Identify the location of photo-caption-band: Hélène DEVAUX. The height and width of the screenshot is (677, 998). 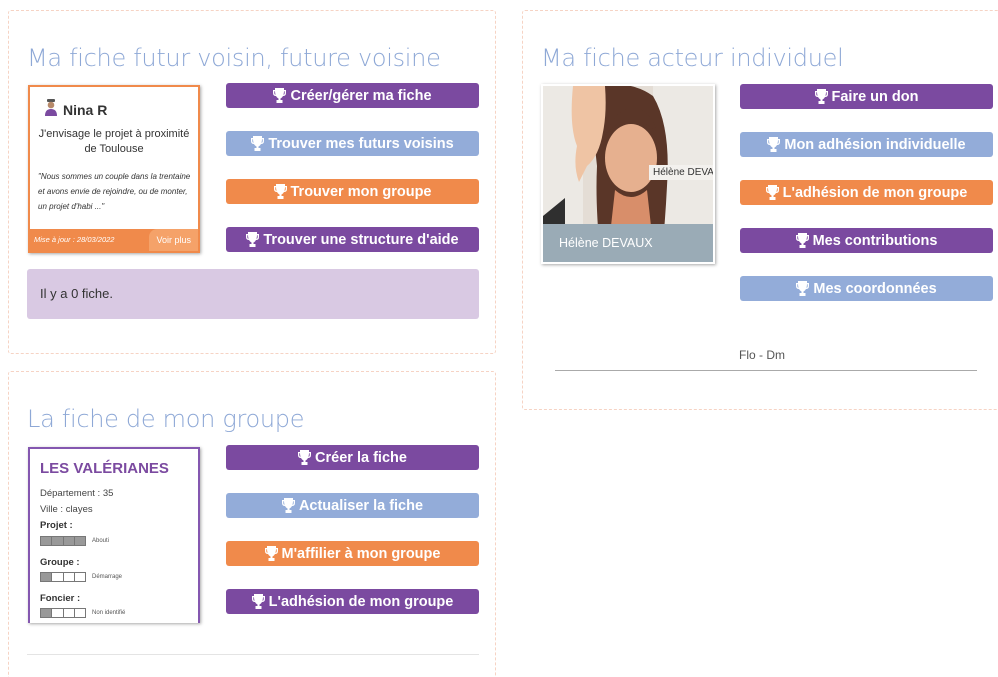
(628, 243).